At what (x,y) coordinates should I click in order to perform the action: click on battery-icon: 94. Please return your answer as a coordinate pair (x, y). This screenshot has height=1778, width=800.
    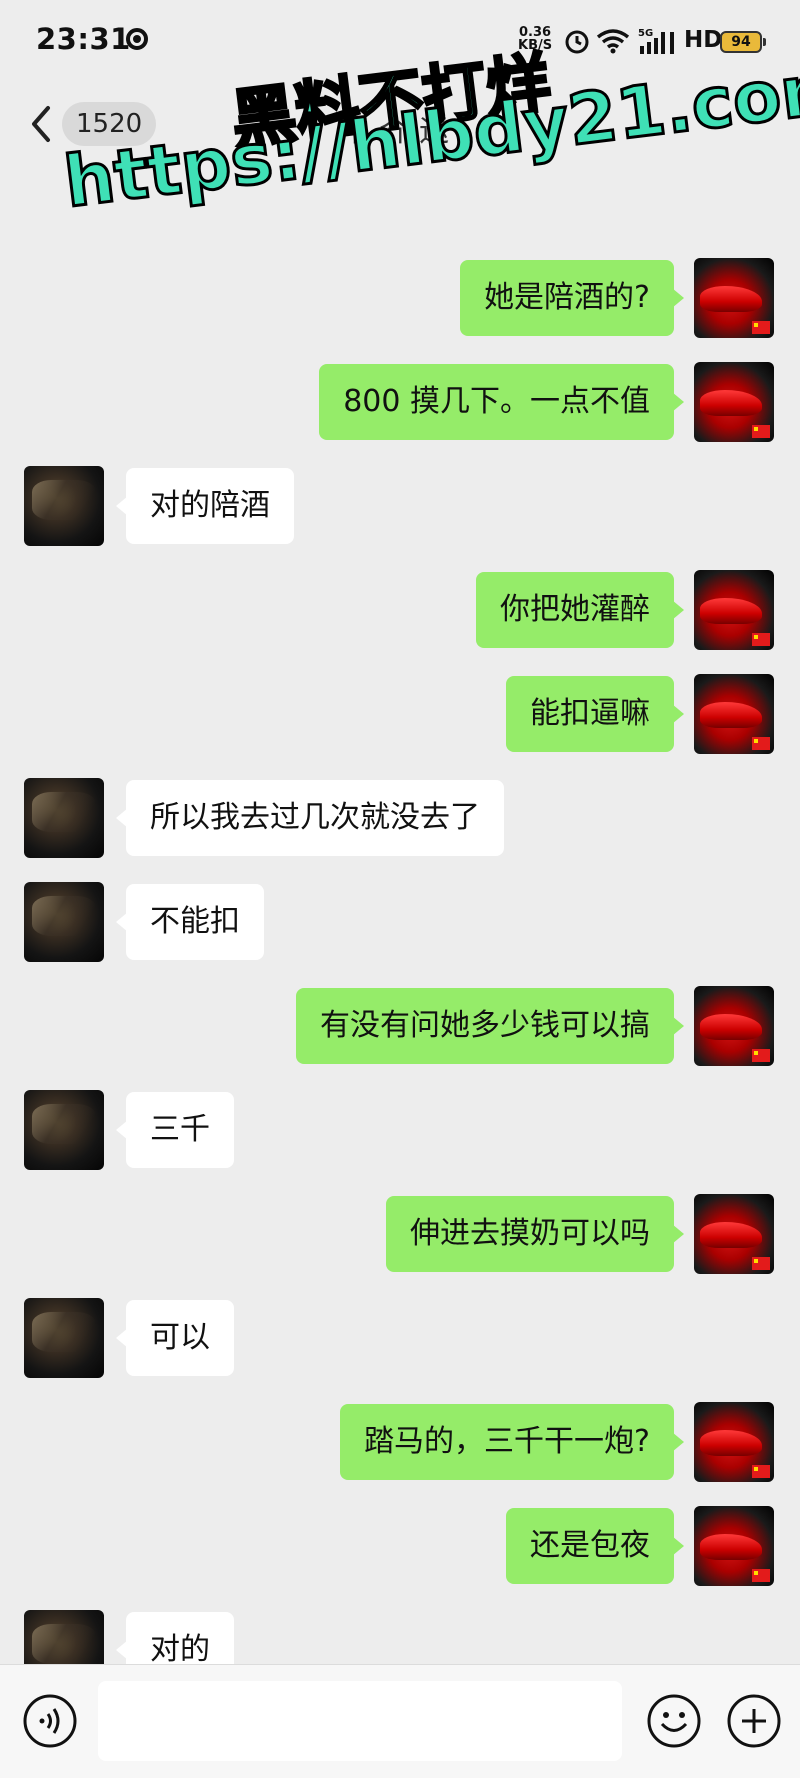
    Looking at the image, I should click on (743, 42).